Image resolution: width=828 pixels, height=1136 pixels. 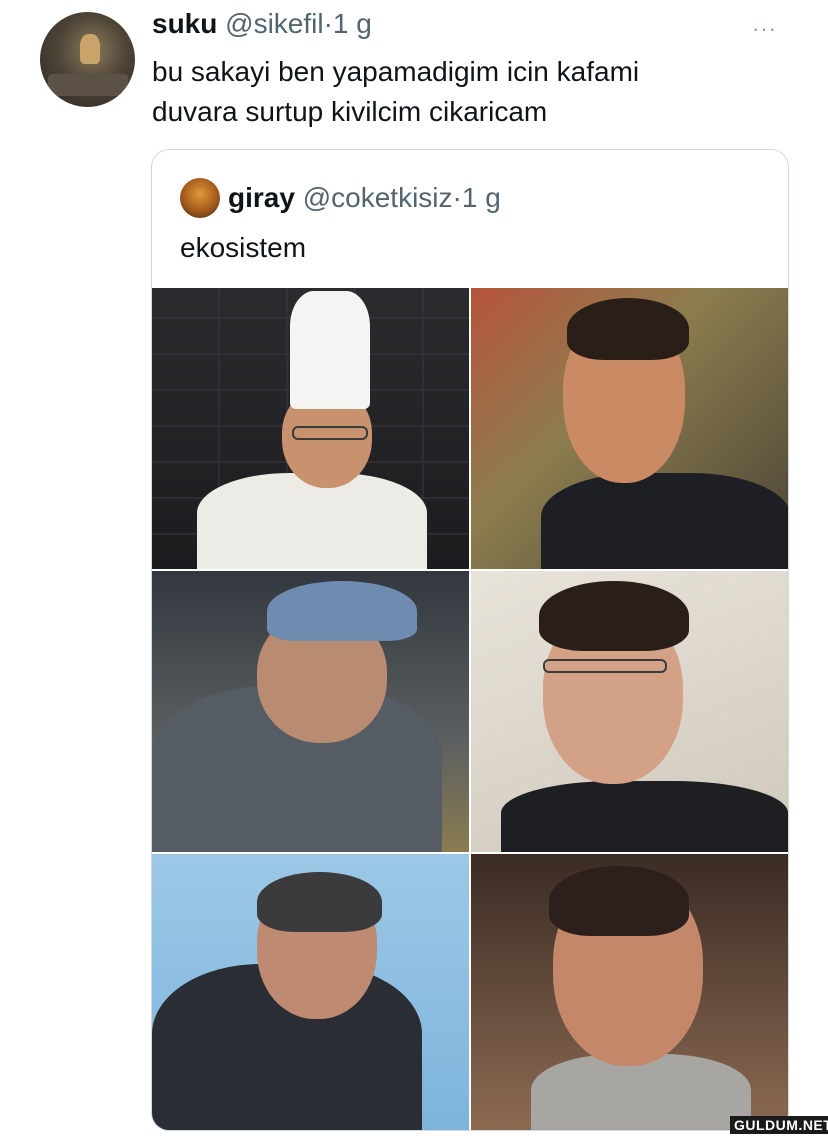 What do you see at coordinates (352, 23) in the screenshot?
I see `tweet-timestamp: 1 g` at bounding box center [352, 23].